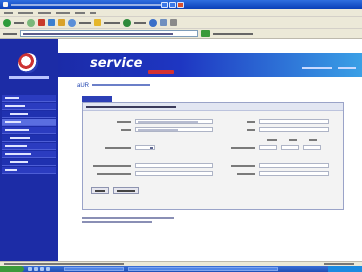  What do you see at coordinates (173, 22) in the screenshot?
I see `print-icon` at bounding box center [173, 22].